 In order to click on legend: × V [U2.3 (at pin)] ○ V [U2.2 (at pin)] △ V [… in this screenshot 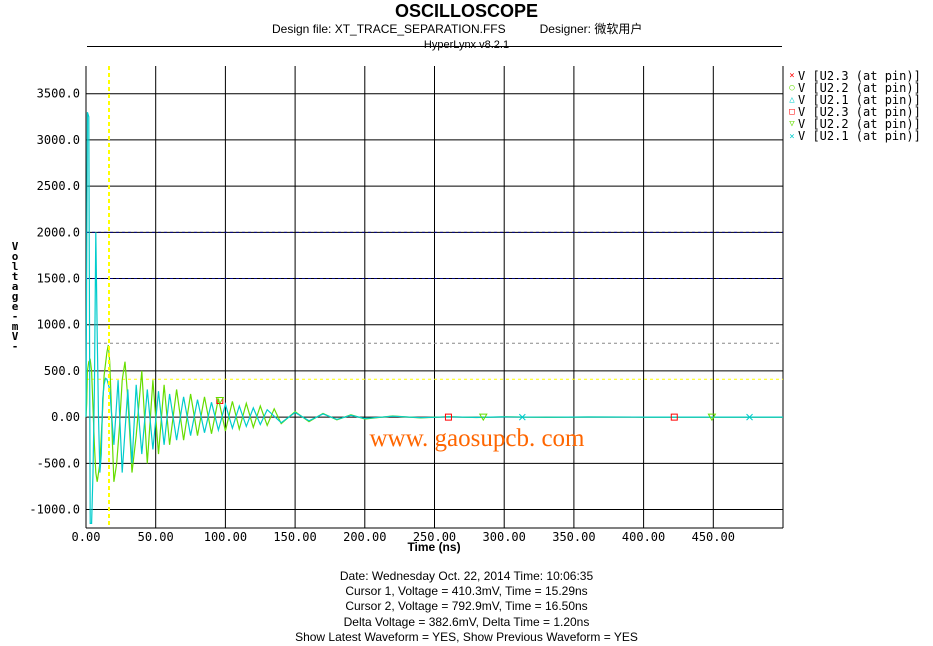, I will do `click(854, 106)`.